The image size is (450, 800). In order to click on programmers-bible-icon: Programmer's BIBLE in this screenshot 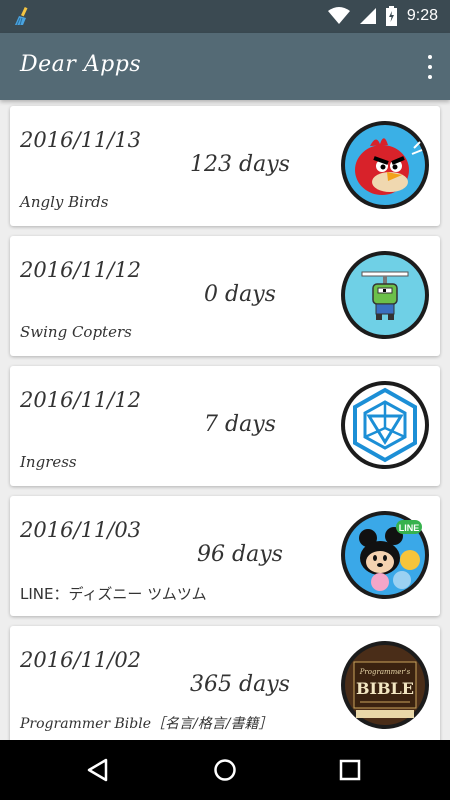, I will do `click(385, 685)`.